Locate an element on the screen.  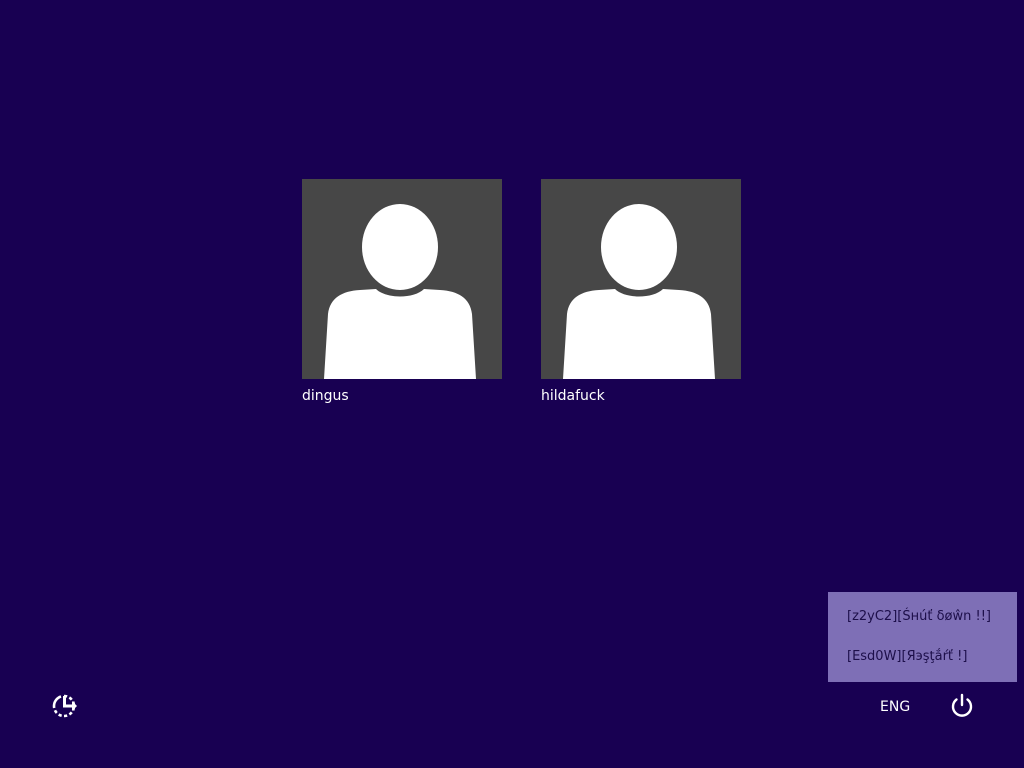
ease-of-access-icon is located at coordinates (64, 706).